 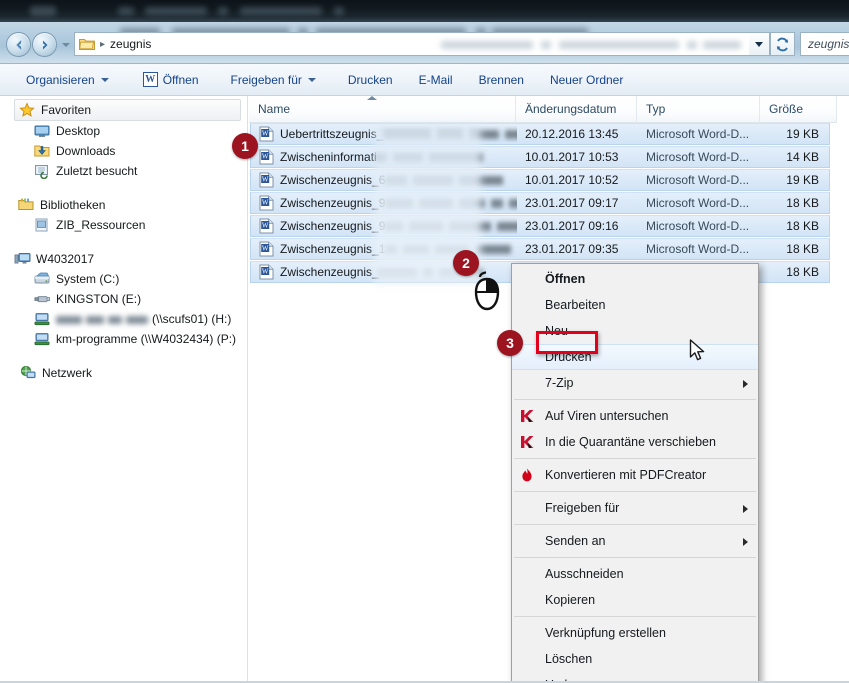 What do you see at coordinates (635, 574) in the screenshot?
I see `context-menu-item-ausschneiden: Ausschneiden` at bounding box center [635, 574].